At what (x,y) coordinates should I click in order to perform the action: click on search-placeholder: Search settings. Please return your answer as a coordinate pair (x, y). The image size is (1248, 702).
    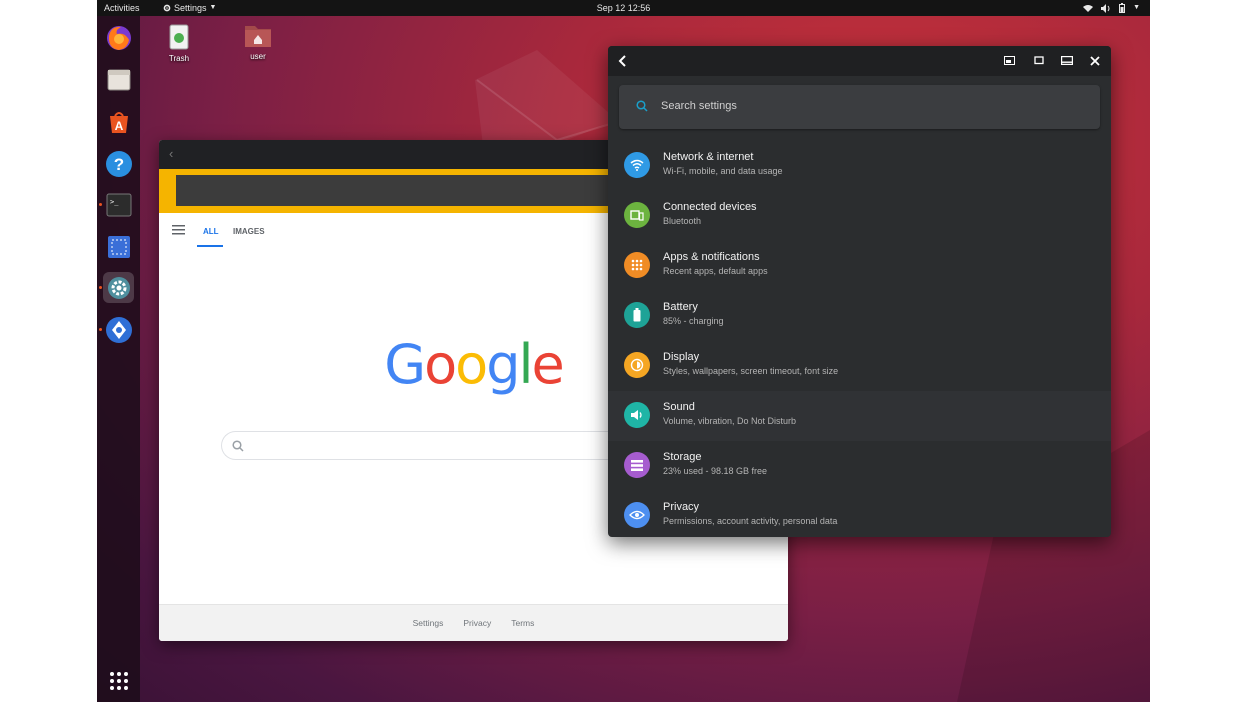
    Looking at the image, I should click on (699, 106).